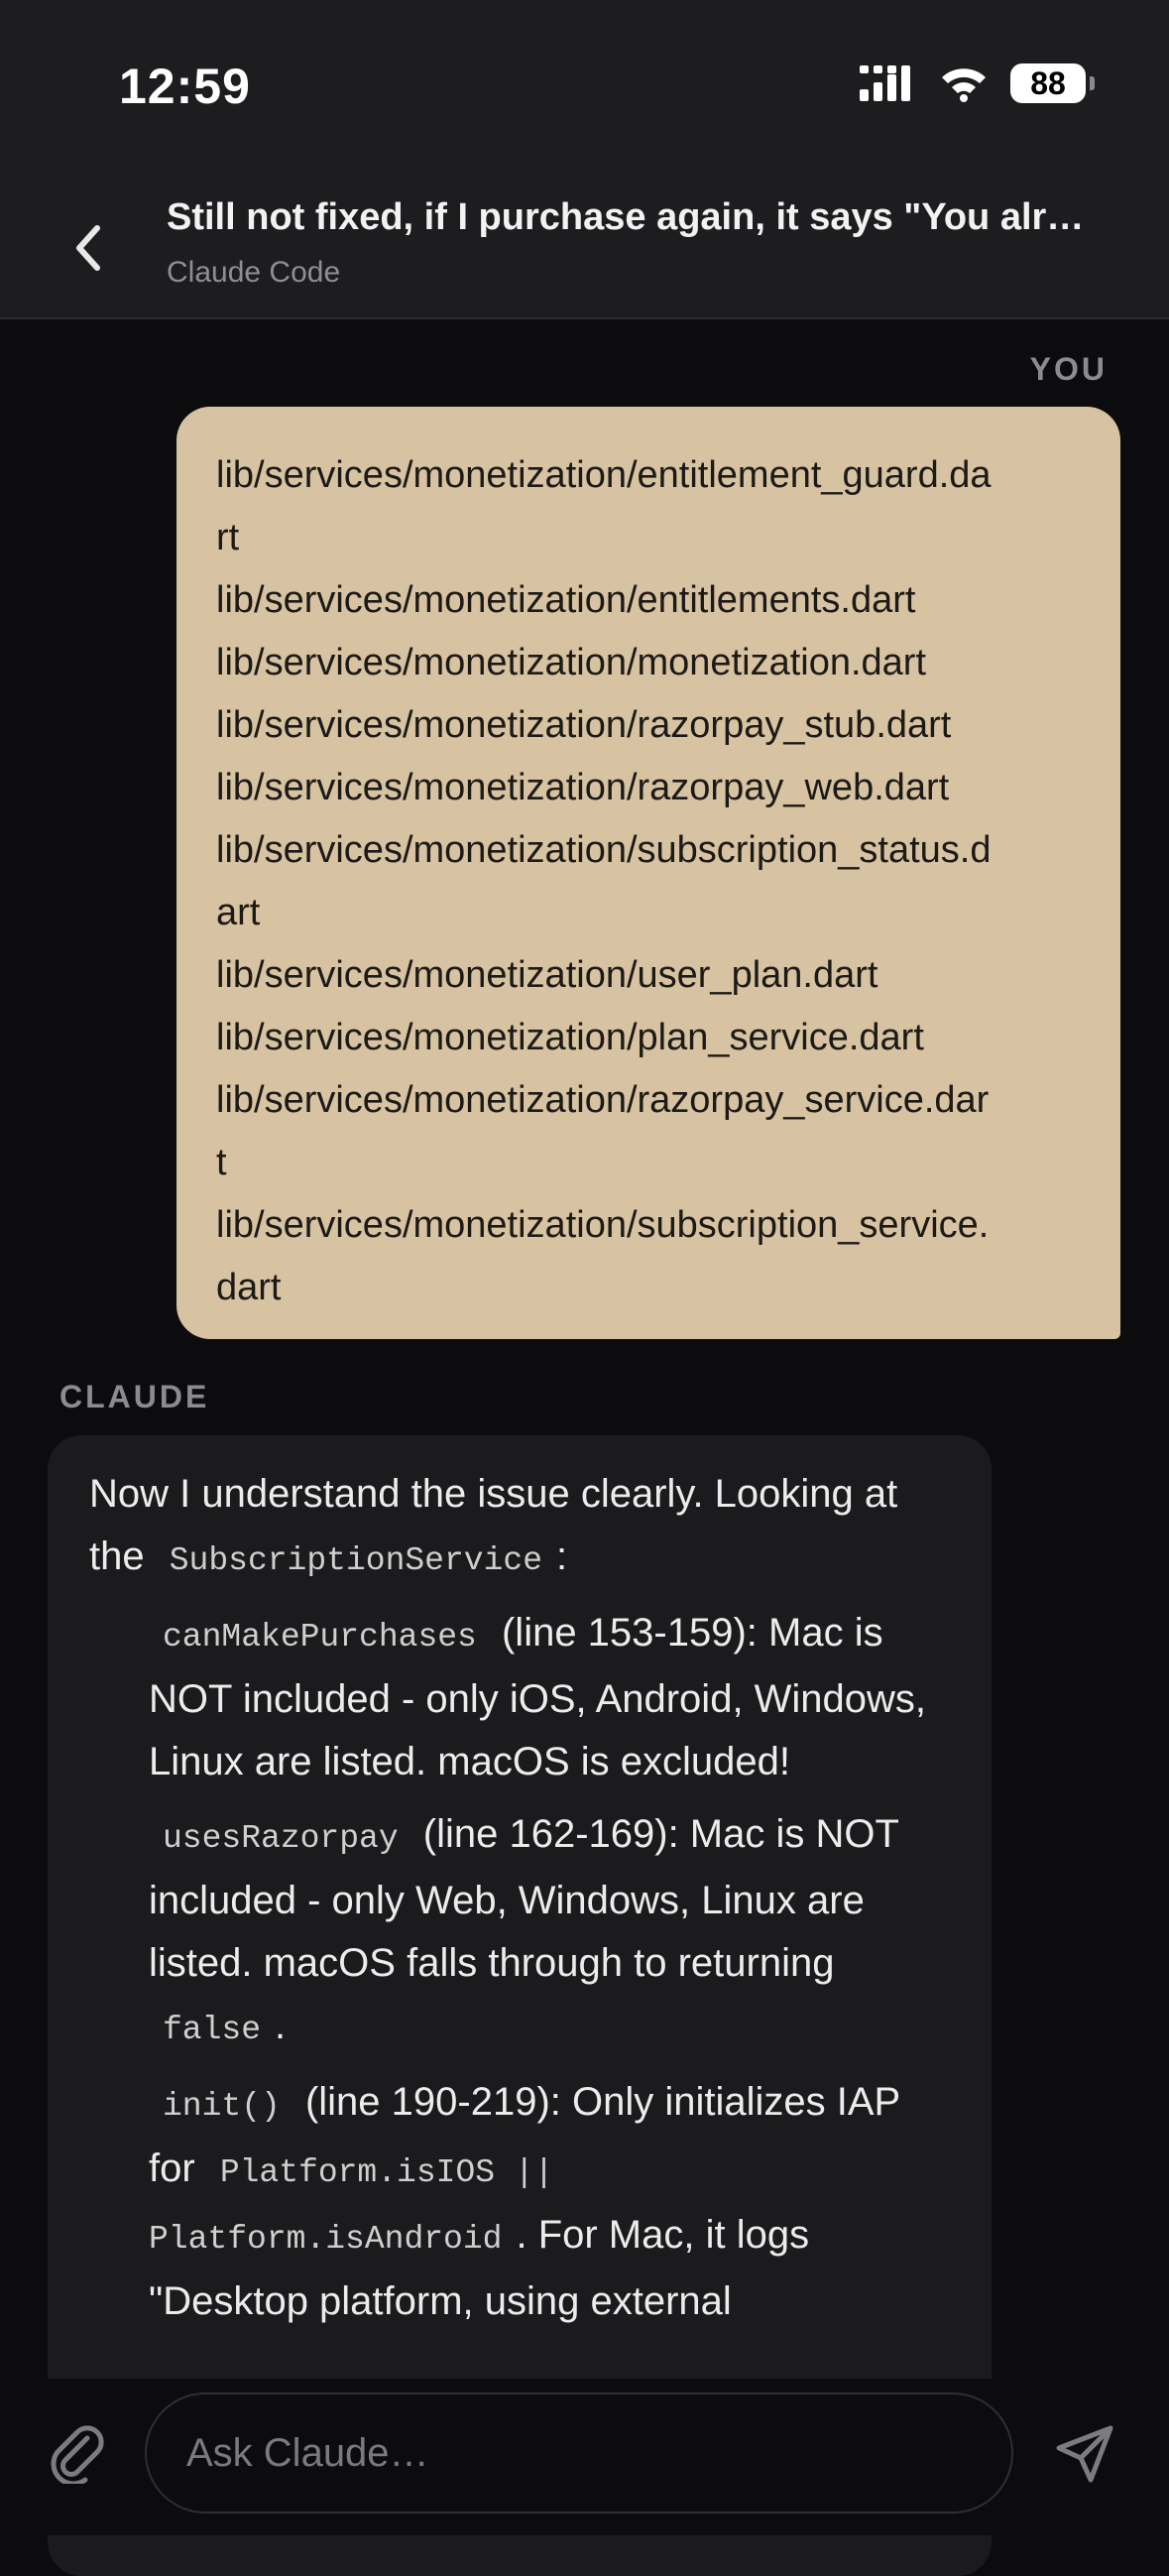  What do you see at coordinates (281, 2025) in the screenshot?
I see `list-item-end: .` at bounding box center [281, 2025].